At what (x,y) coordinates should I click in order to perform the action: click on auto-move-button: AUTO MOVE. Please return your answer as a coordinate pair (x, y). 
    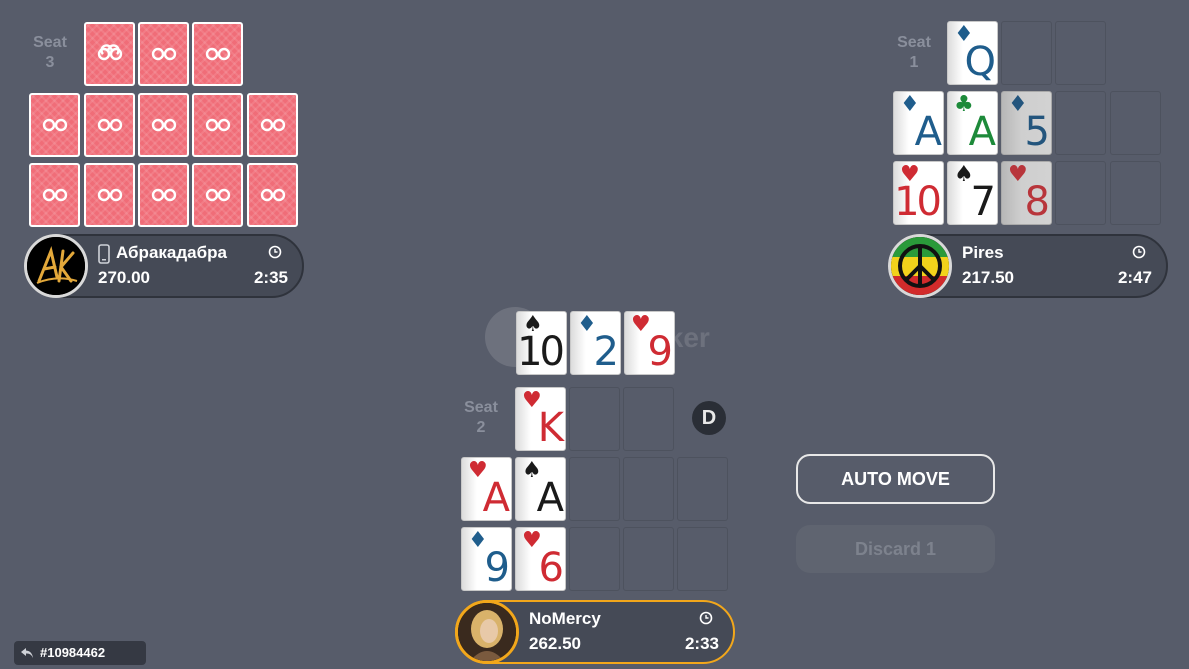
    Looking at the image, I should click on (895, 479).